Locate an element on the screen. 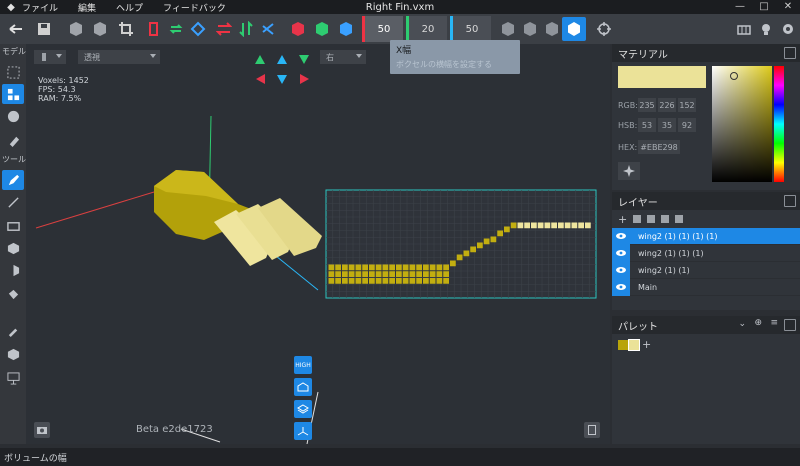 The image size is (800, 466). pencil-tool is located at coordinates (13, 180).